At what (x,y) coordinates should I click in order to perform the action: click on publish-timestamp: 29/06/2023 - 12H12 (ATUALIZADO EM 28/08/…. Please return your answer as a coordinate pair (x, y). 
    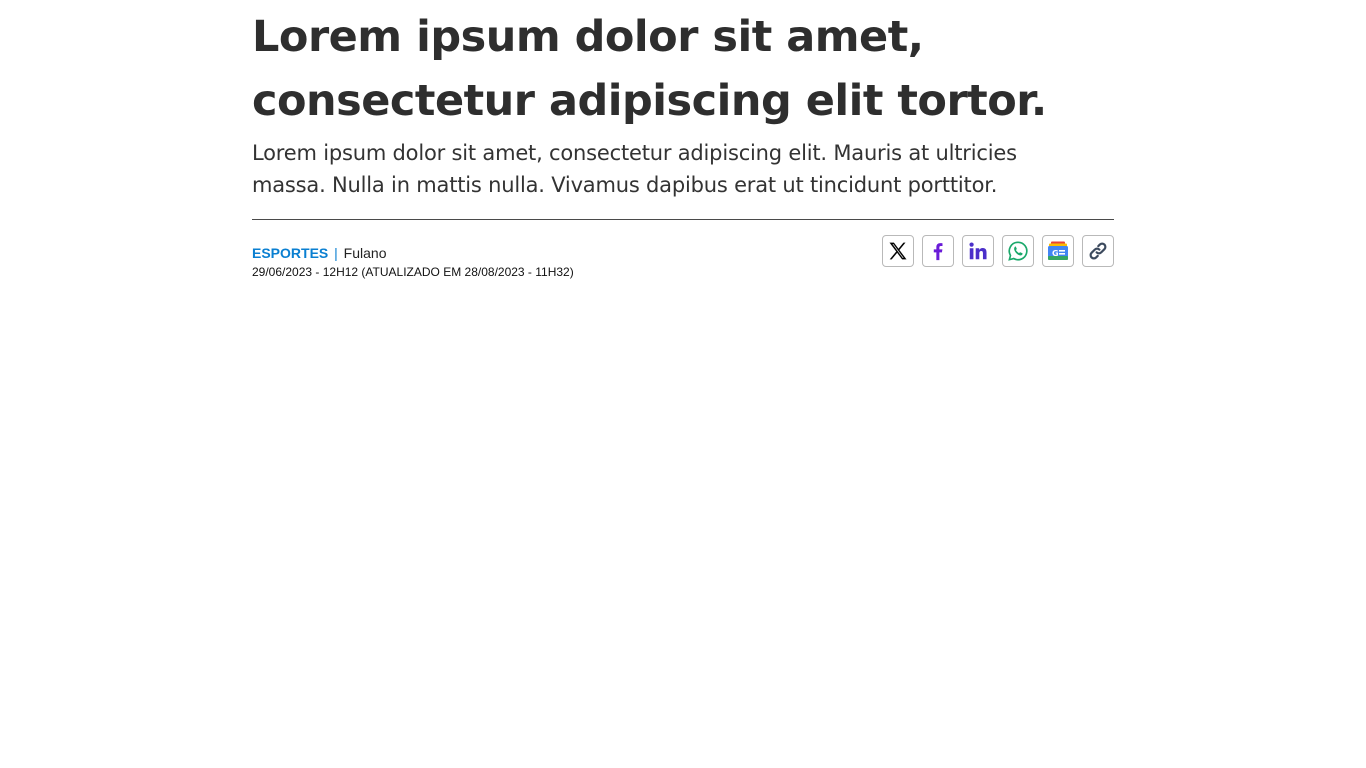
    Looking at the image, I should click on (413, 272).